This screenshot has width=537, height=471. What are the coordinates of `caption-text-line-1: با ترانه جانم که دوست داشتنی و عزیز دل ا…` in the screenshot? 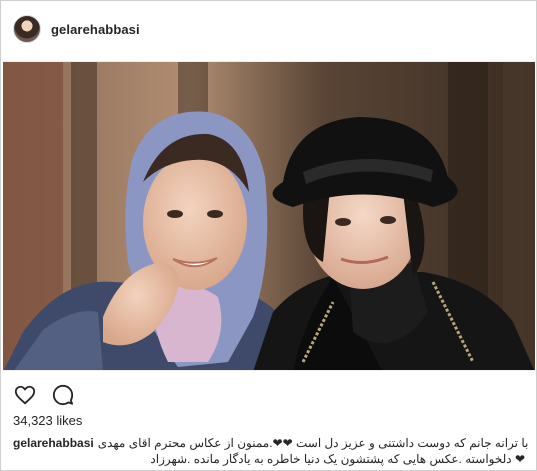 It's located at (313, 443).